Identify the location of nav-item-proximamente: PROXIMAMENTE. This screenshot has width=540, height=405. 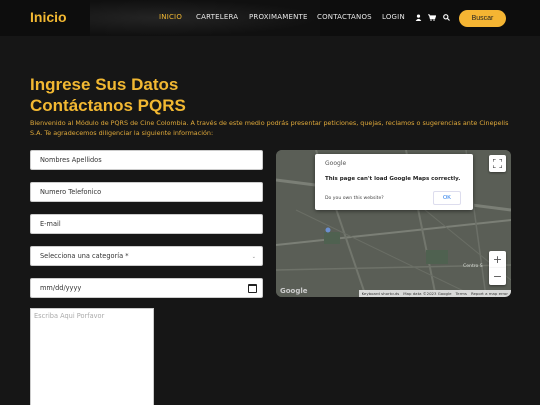
(278, 17).